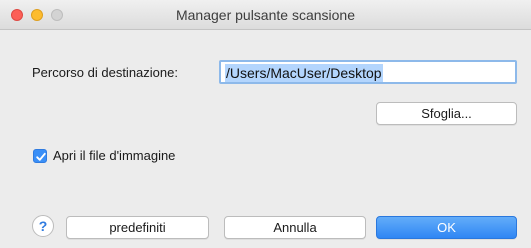 This screenshot has height=248, width=531. Describe the element at coordinates (105, 72) in the screenshot. I see `destination-label: Percorso di destinazione:` at that location.